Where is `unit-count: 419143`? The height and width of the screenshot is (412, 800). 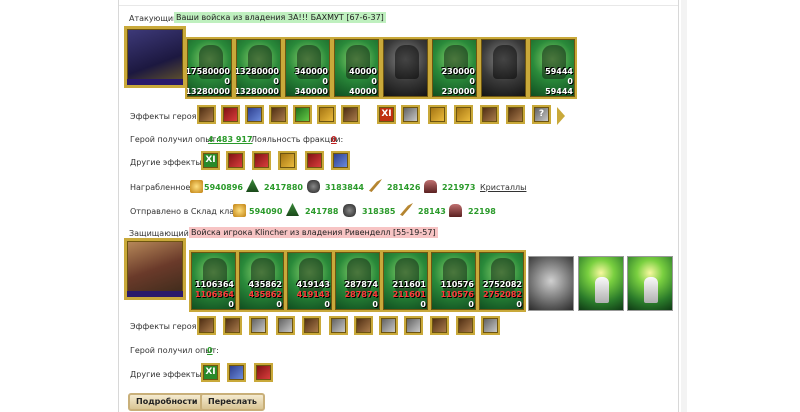
unit-count: 419143 is located at coordinates (313, 284).